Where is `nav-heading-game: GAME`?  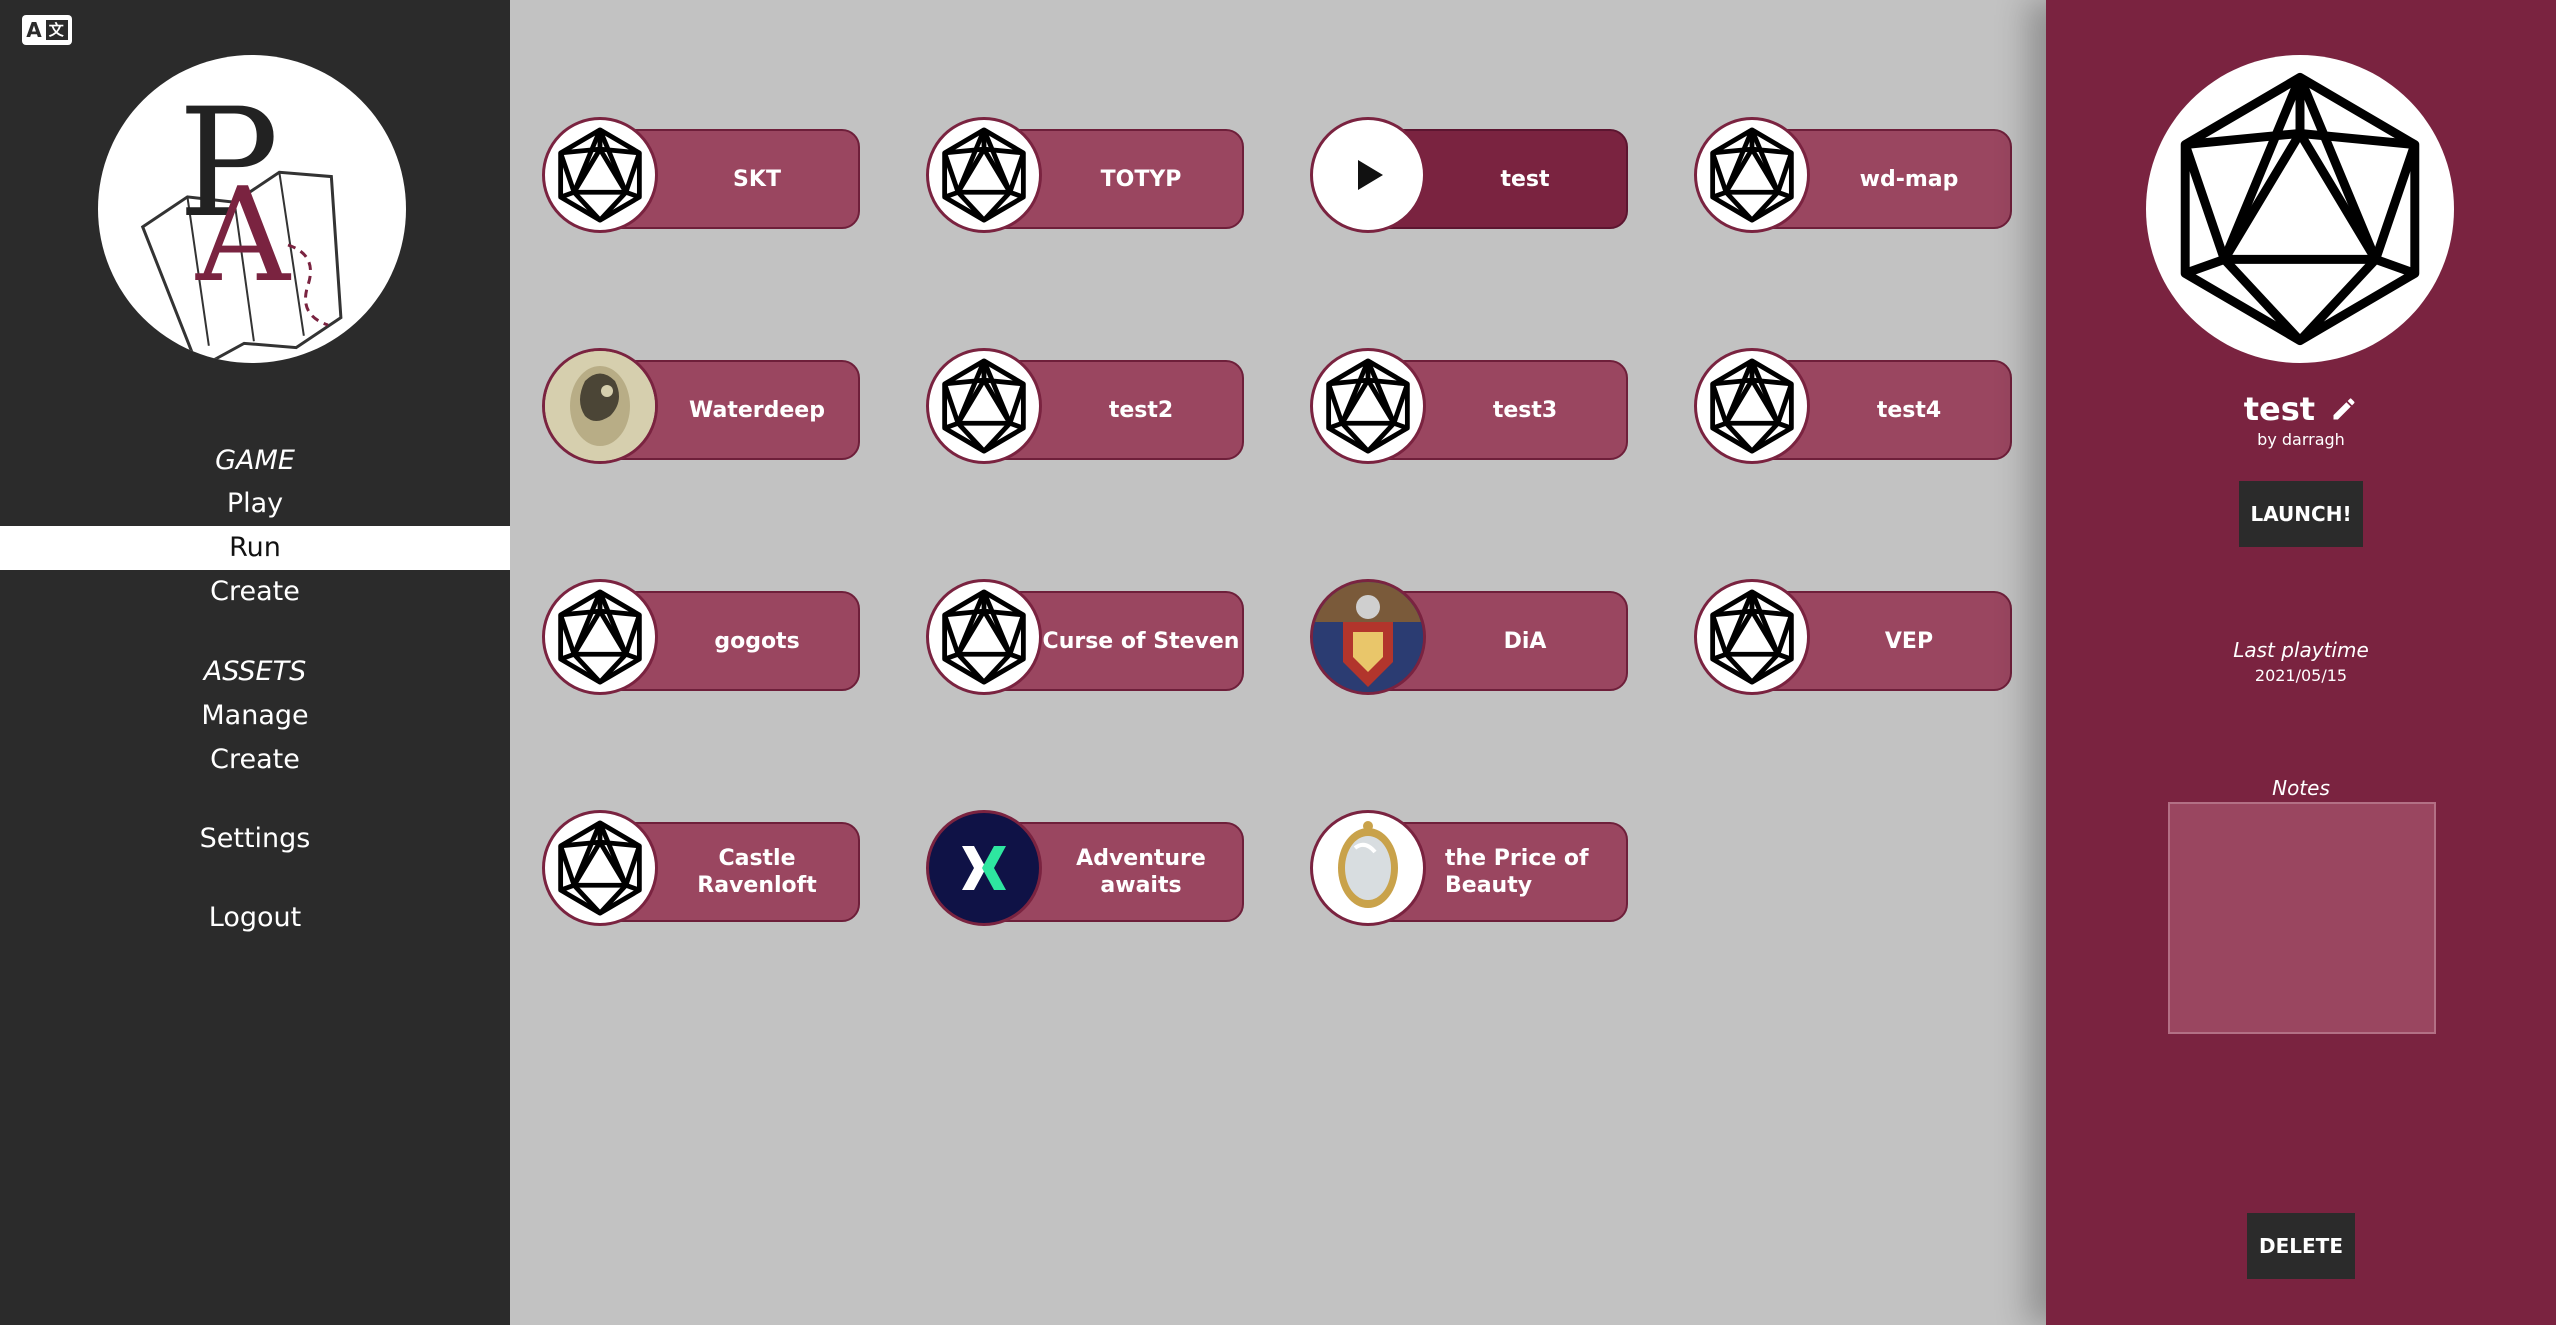
nav-heading-game: GAME is located at coordinates (255, 460).